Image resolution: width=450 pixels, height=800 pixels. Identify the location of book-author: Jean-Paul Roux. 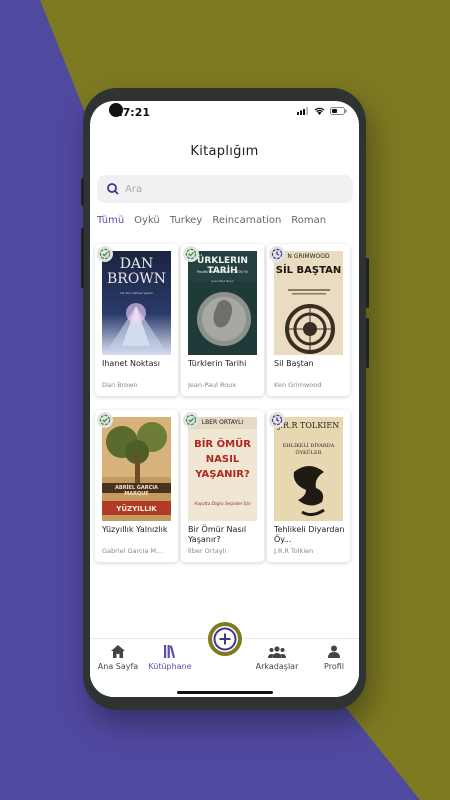
(212, 385).